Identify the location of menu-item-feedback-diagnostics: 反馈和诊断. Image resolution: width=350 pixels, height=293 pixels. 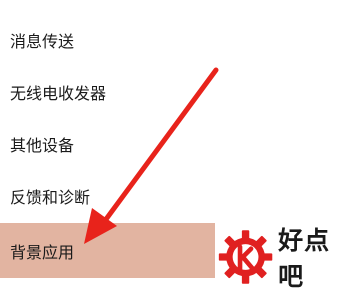
(107, 196).